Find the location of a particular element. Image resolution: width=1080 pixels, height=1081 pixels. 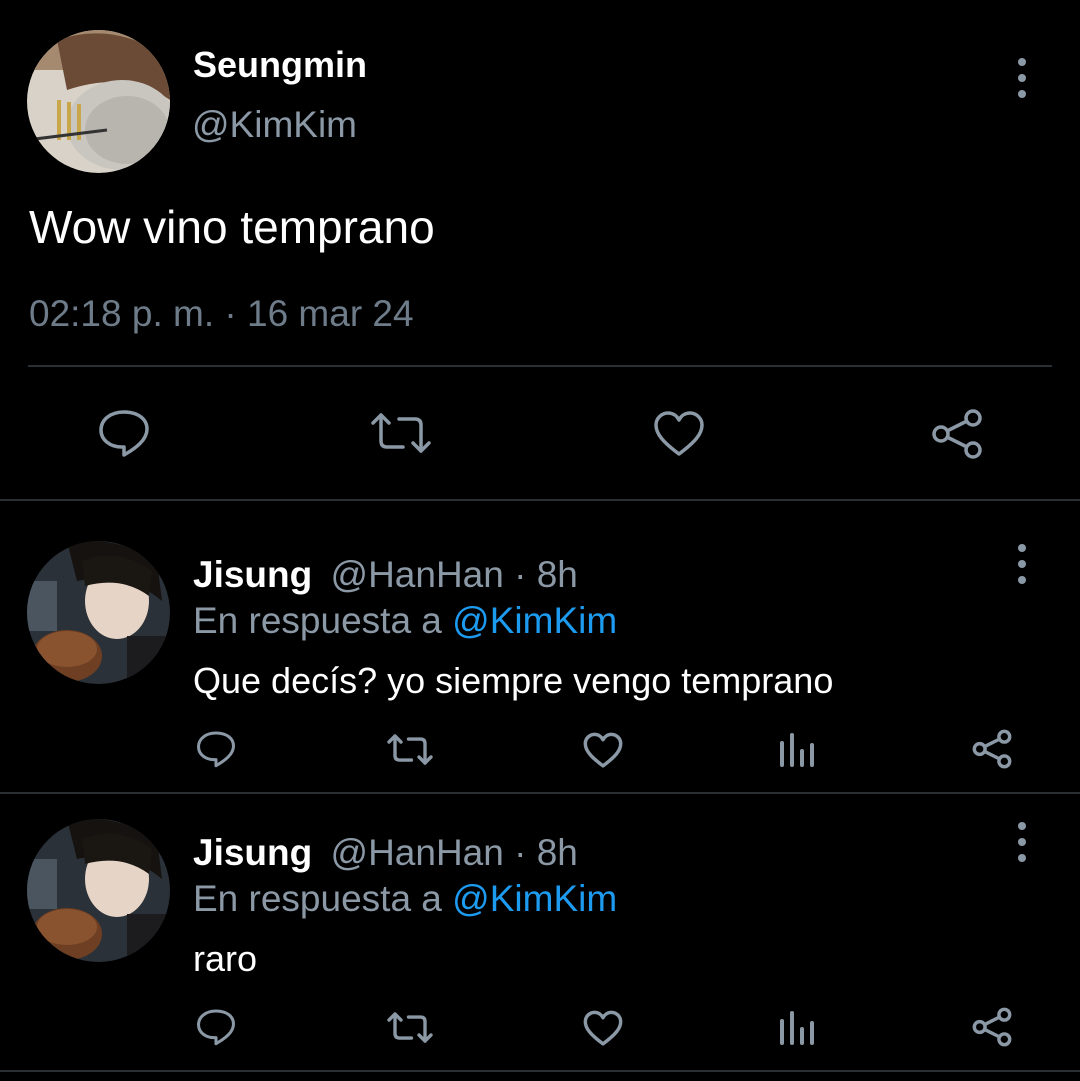

tweet-text: Que decís? yo siempre vengo temprano is located at coordinates (513, 680).